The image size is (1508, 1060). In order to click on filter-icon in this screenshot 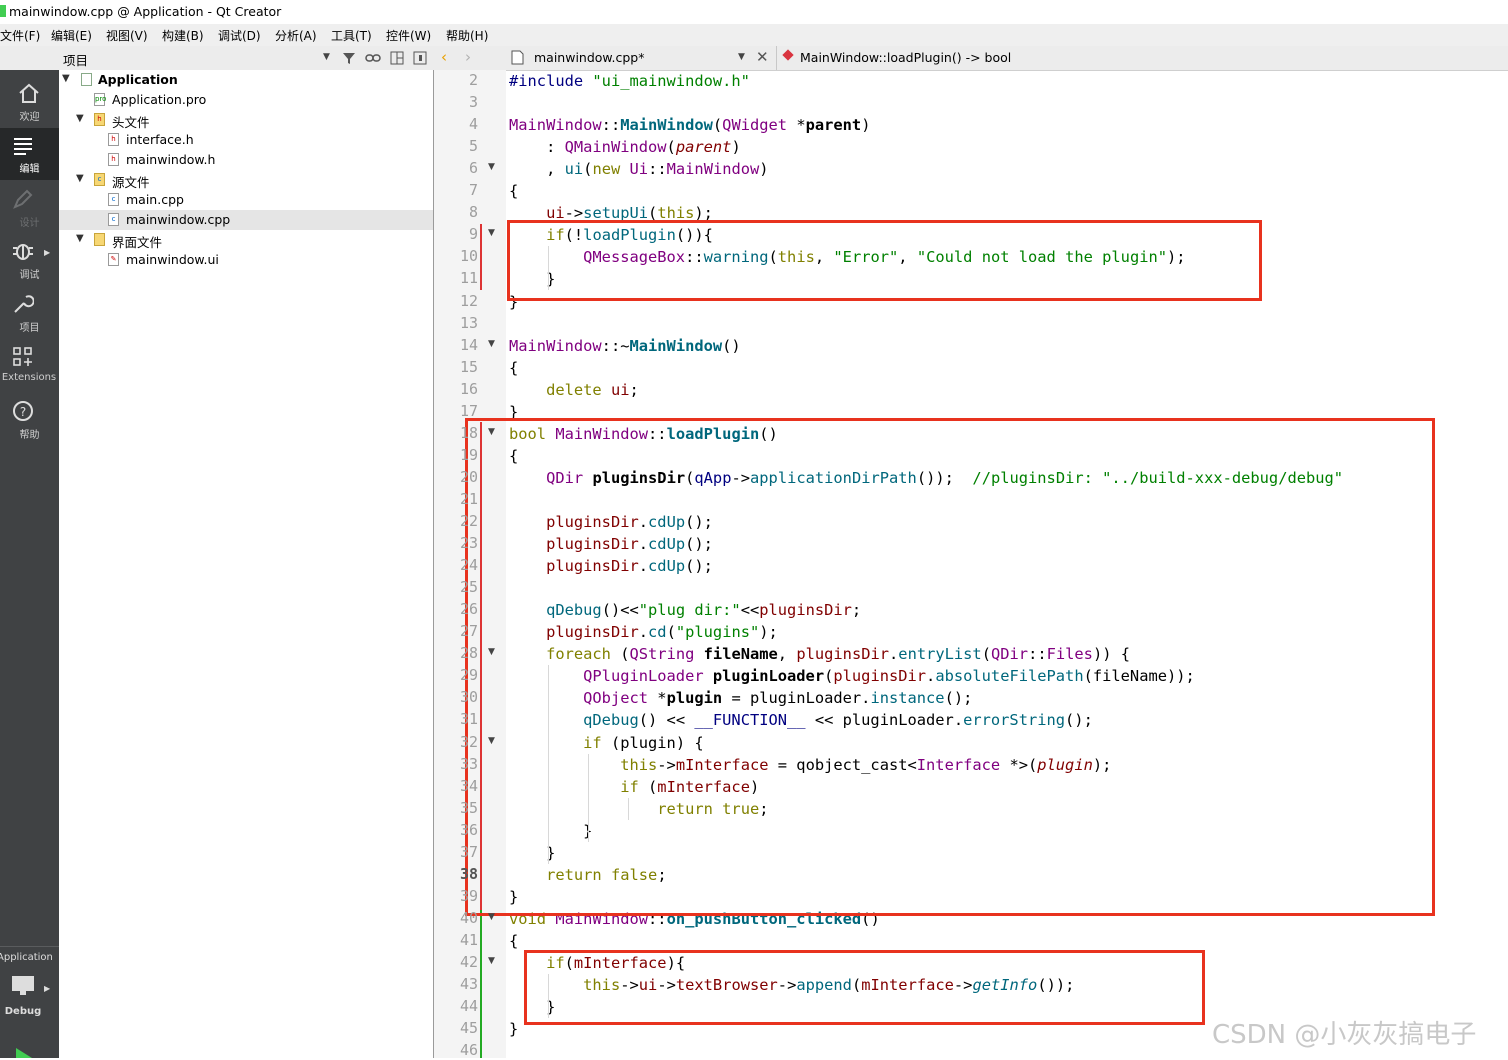, I will do `click(349, 58)`.